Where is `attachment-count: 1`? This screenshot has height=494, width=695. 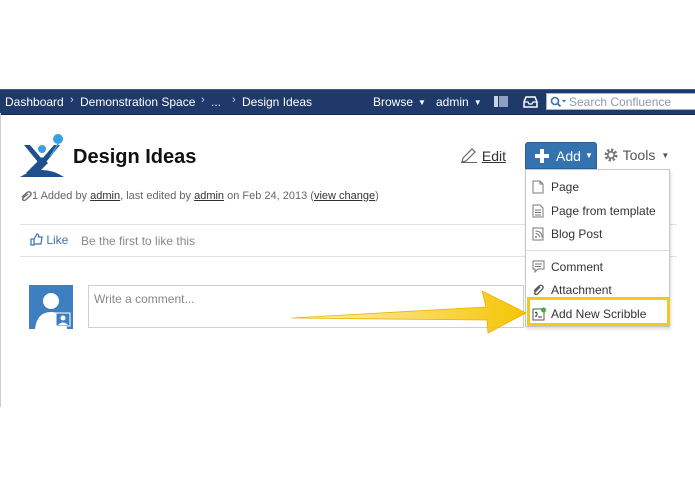 attachment-count: 1 is located at coordinates (35, 196).